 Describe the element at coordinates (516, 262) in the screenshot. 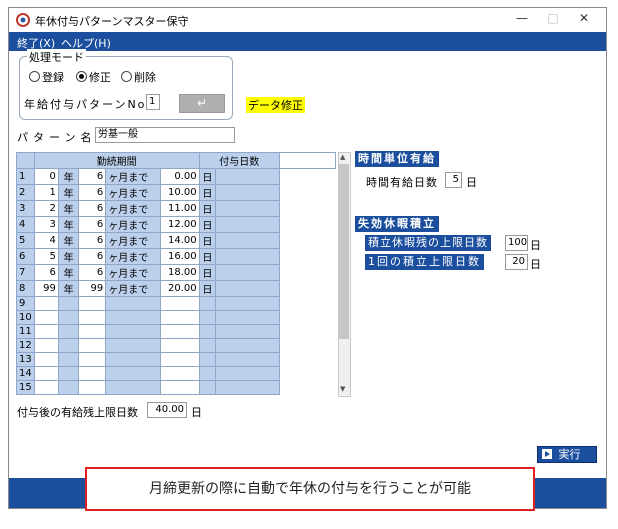

I see `expired-once-input: 20` at that location.